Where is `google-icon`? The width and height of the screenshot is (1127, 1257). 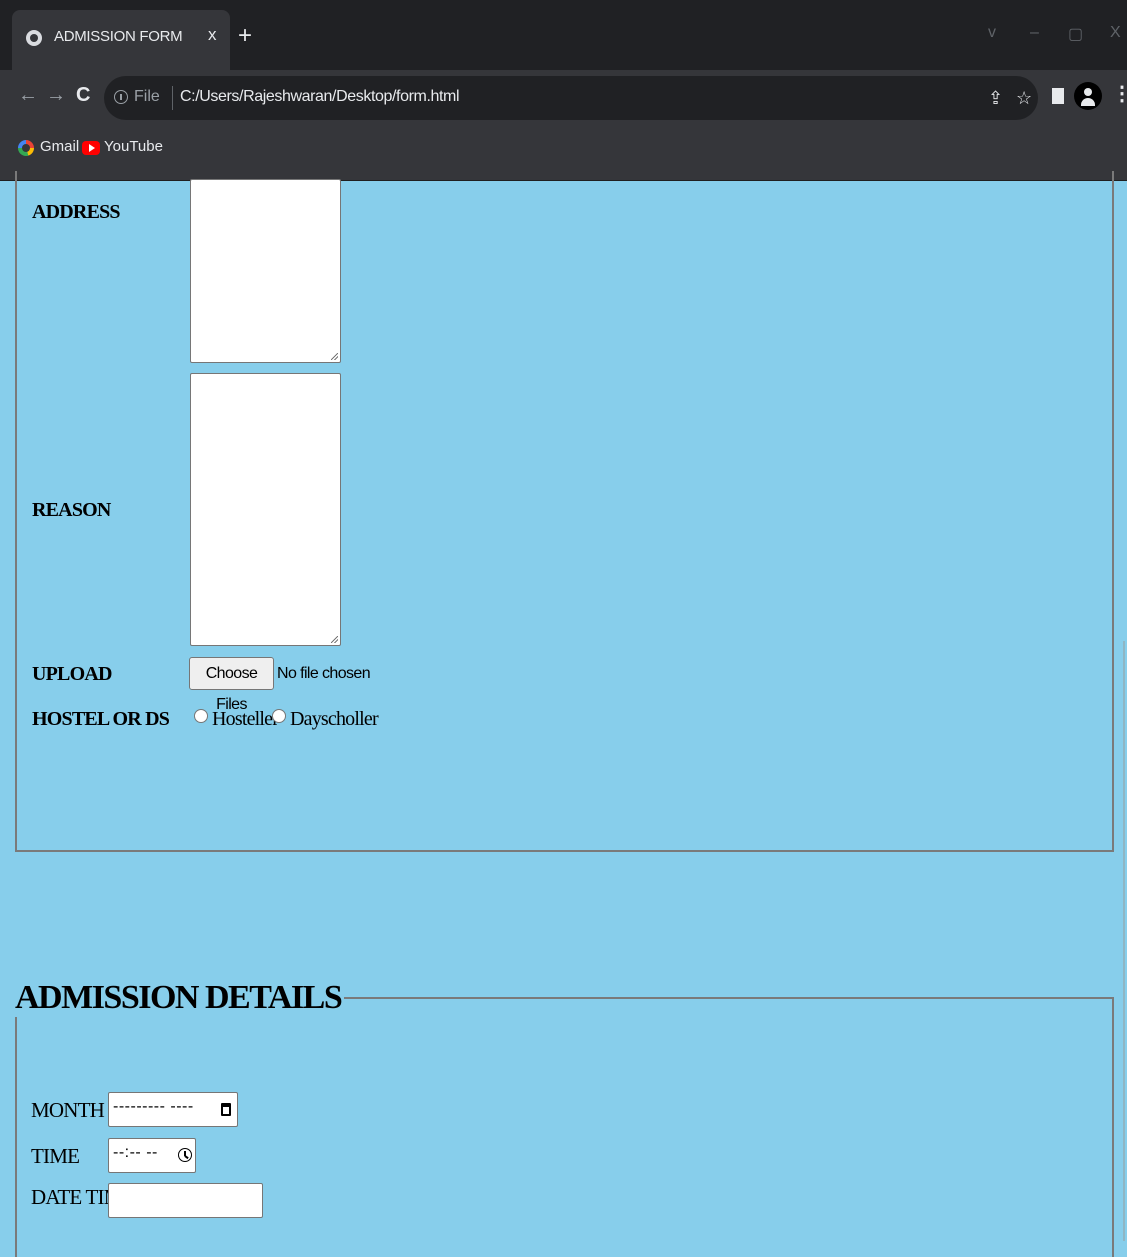
google-icon is located at coordinates (26, 148).